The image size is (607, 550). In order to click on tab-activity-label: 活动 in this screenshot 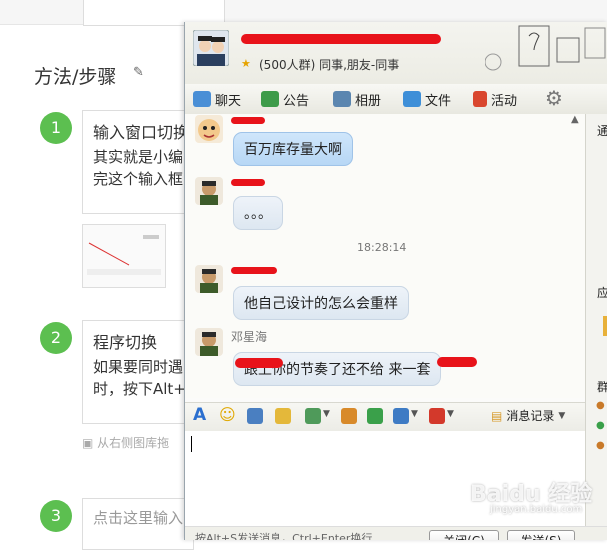, I will do `click(504, 101)`.